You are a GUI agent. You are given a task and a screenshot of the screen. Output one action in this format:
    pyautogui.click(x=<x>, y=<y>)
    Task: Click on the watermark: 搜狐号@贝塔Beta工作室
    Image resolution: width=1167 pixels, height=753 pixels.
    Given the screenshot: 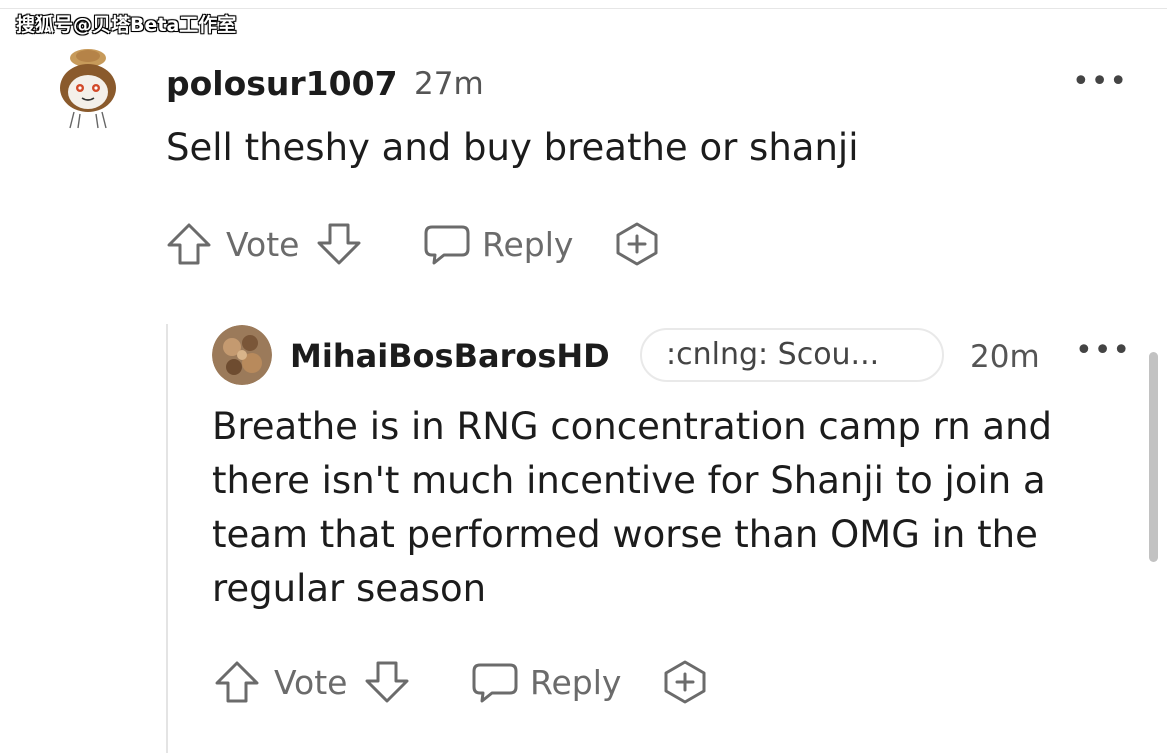 What is the action you would take?
    pyautogui.click(x=126, y=25)
    